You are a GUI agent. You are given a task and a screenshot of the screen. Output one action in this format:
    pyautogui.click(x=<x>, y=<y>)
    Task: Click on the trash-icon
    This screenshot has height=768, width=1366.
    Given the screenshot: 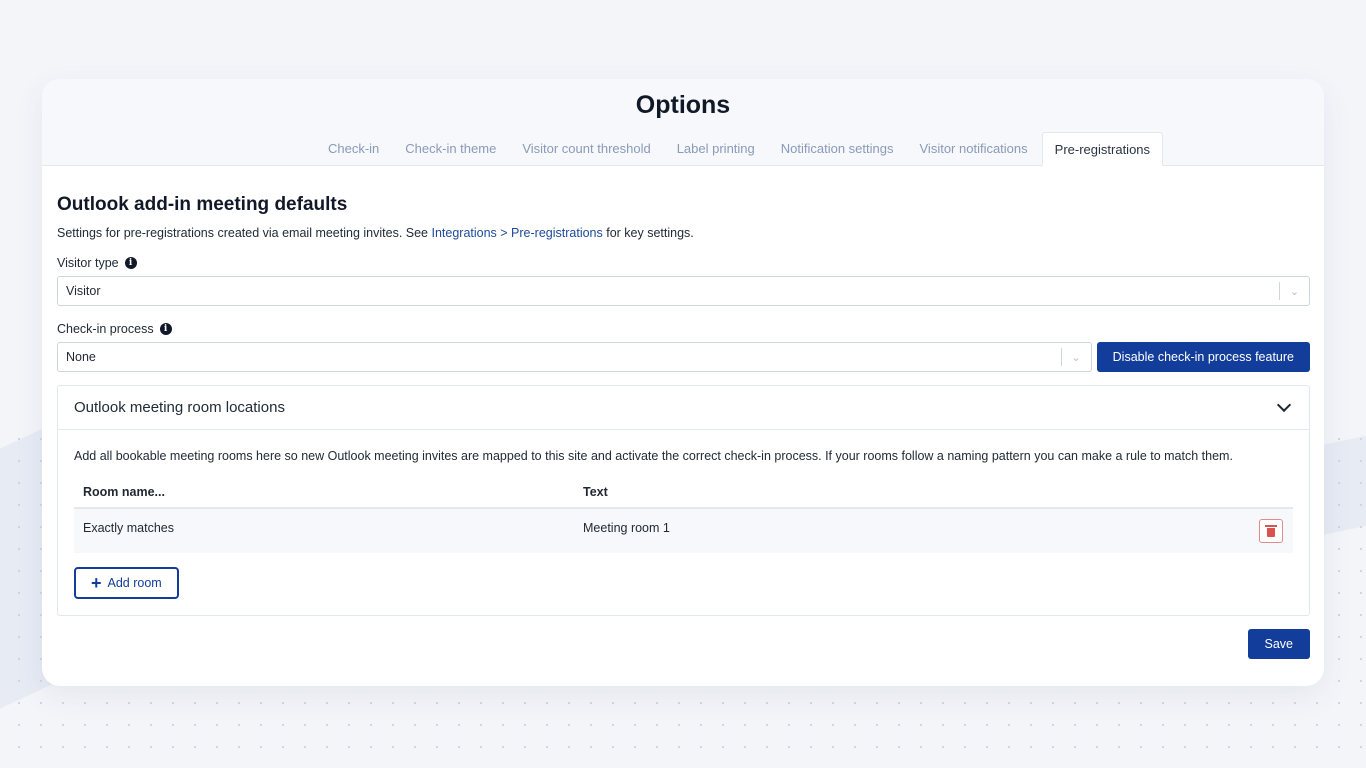 What is the action you would take?
    pyautogui.click(x=1271, y=530)
    